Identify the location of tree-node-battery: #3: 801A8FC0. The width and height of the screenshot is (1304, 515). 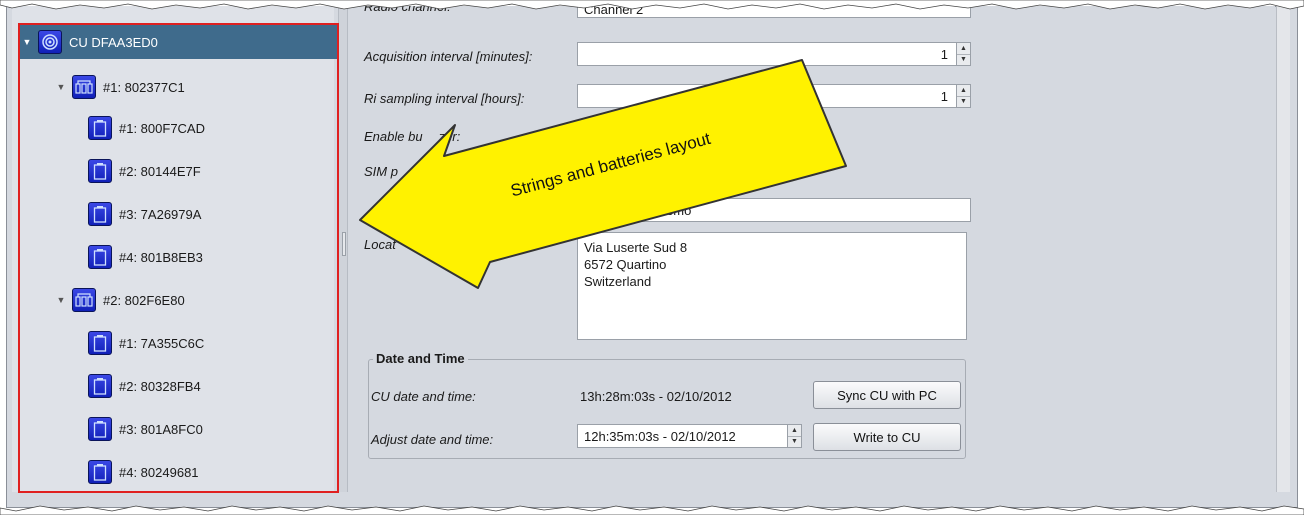
(145, 429).